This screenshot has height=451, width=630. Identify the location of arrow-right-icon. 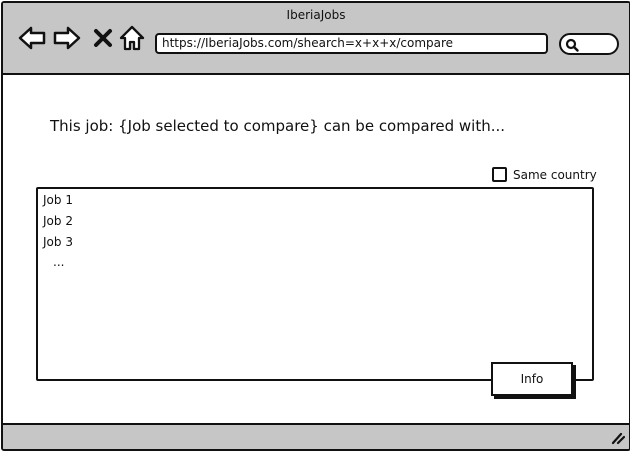
(67, 38).